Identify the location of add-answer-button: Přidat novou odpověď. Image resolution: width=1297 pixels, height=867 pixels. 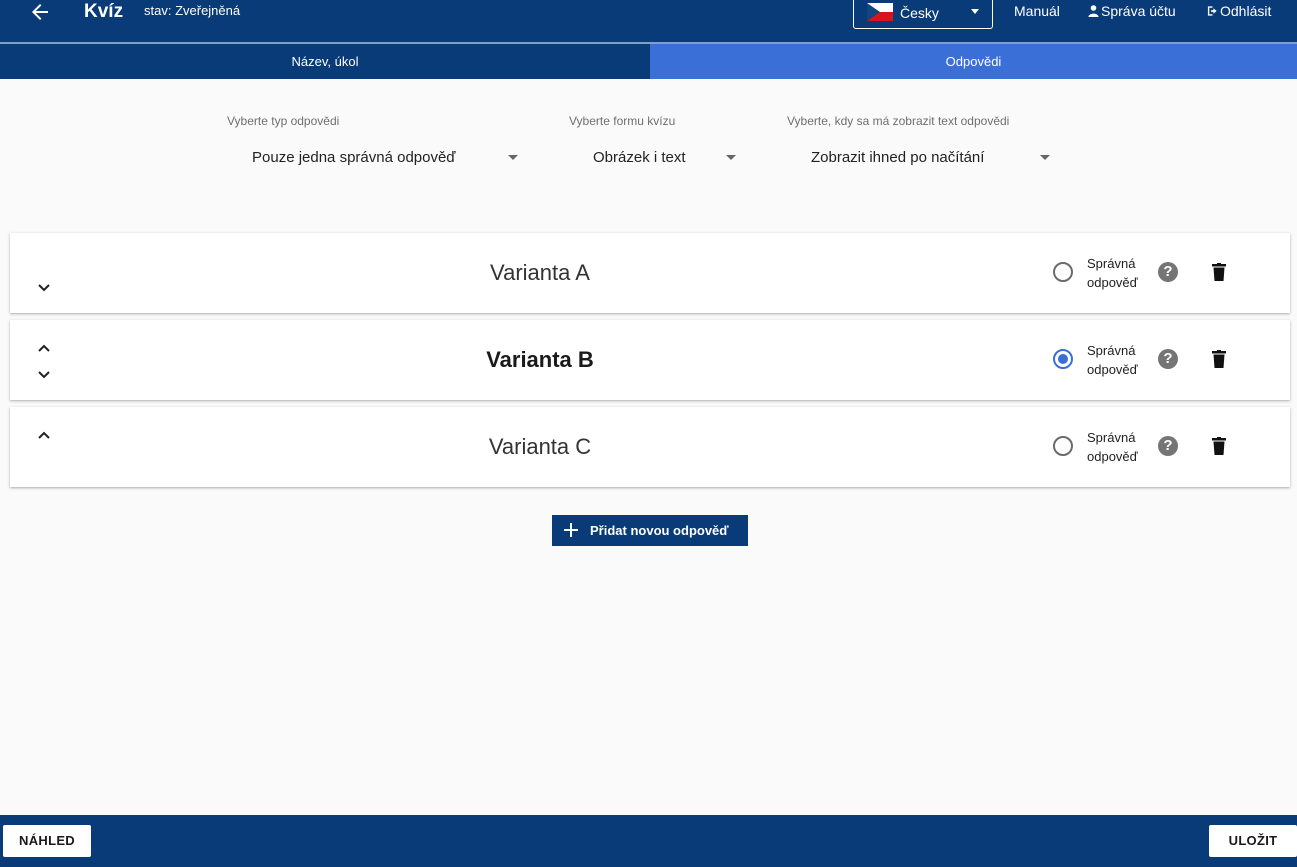
(650, 530).